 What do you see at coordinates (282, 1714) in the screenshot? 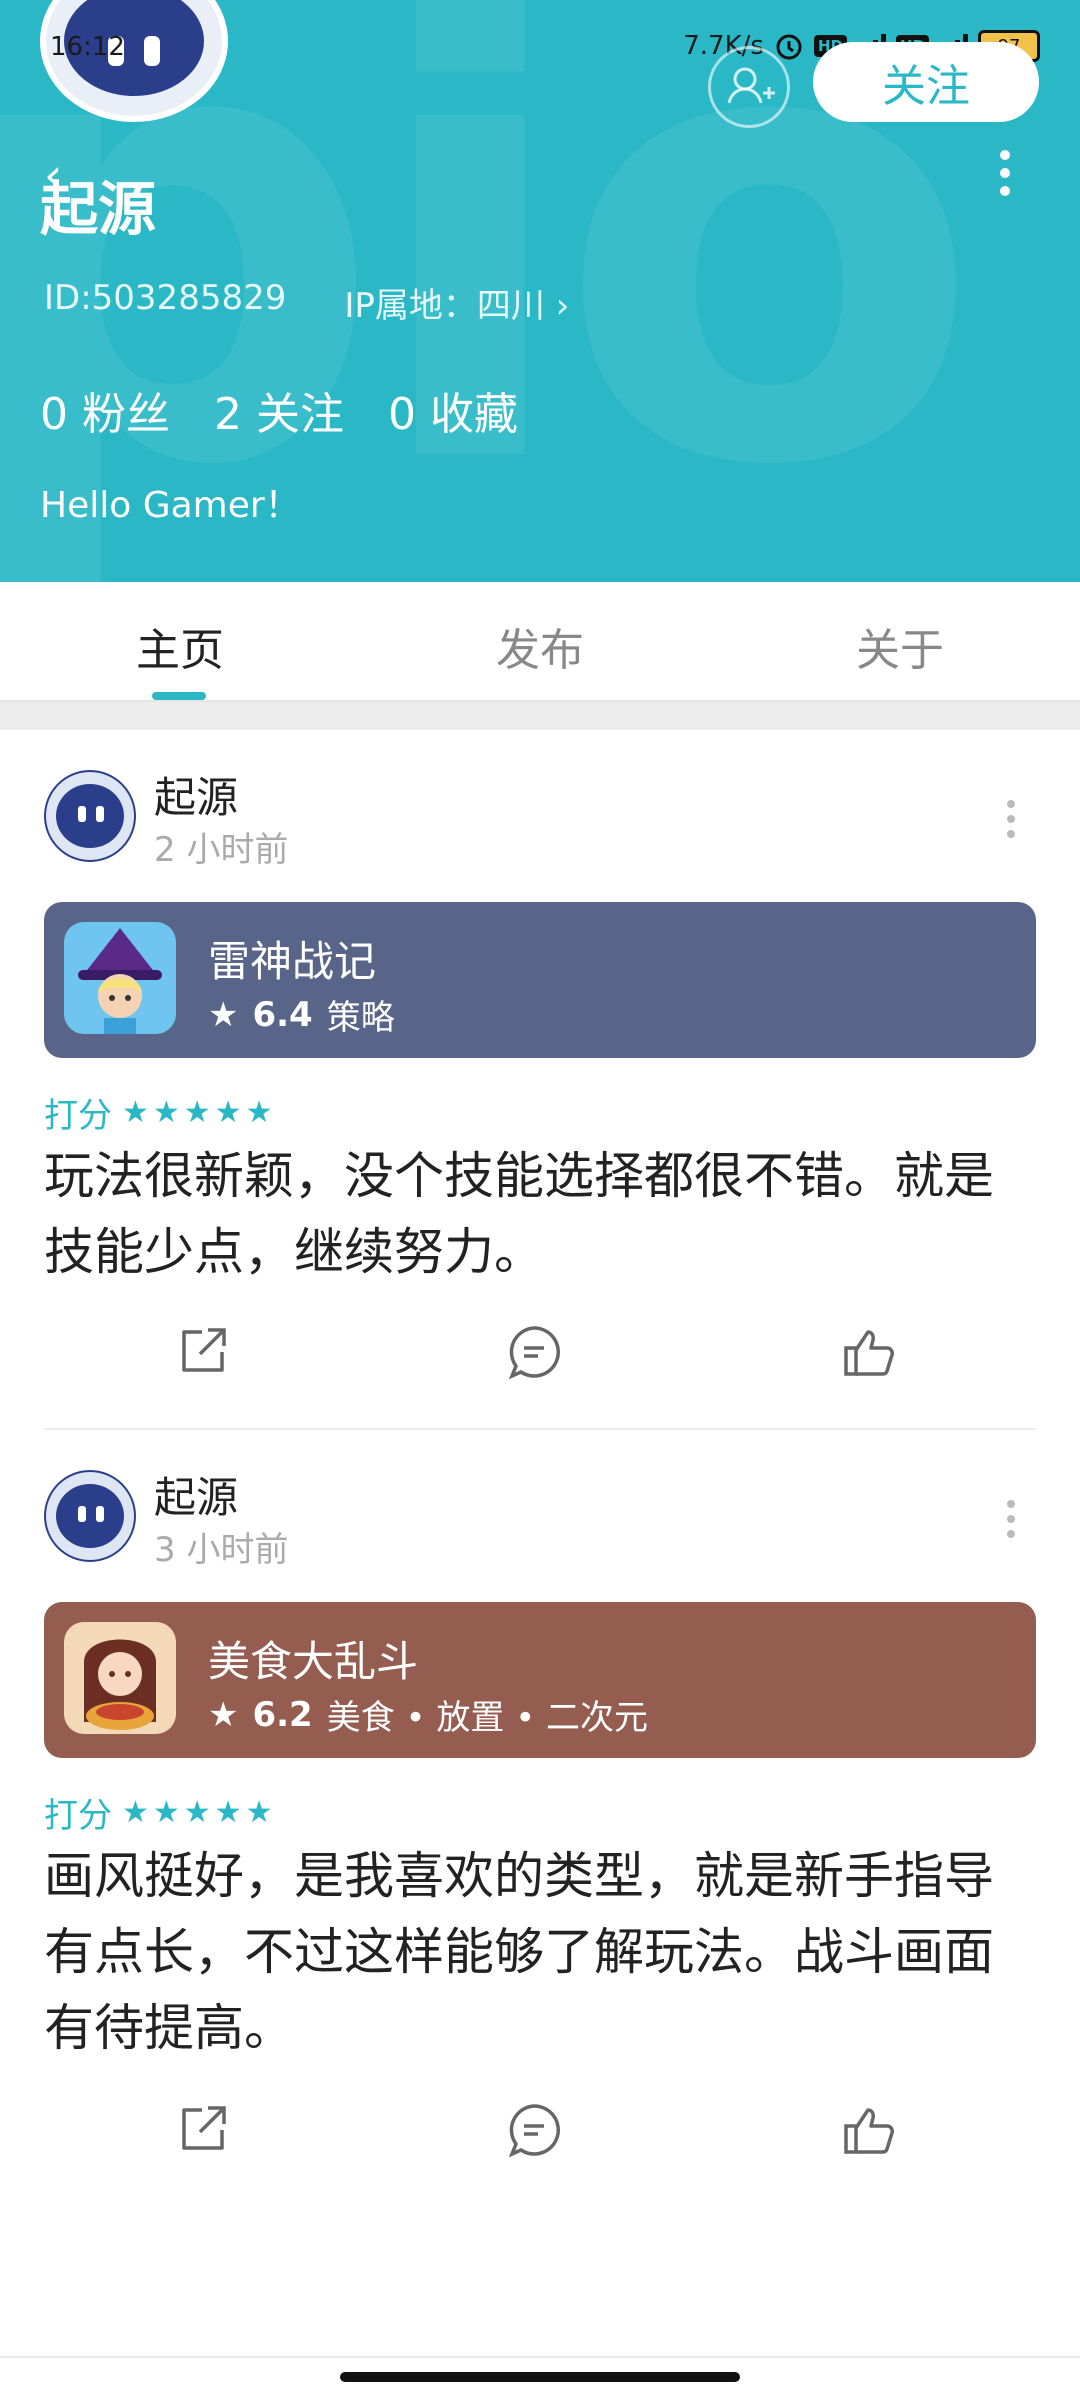
I see `game-score: 6.2` at bounding box center [282, 1714].